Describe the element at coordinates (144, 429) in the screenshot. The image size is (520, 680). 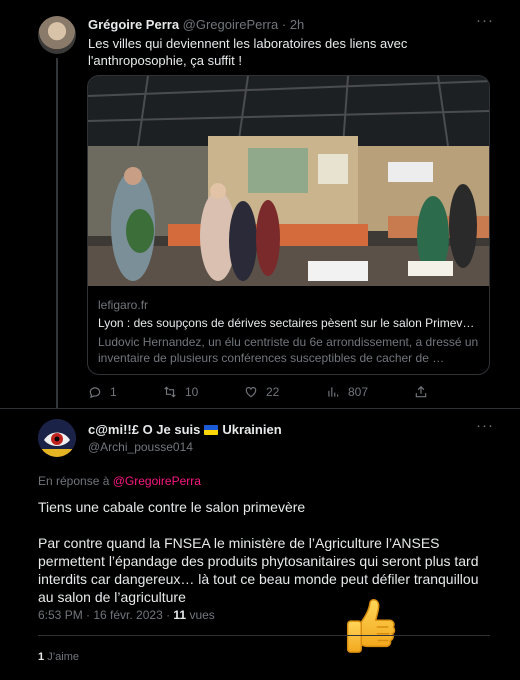
I see `author-name: c@mi!!£ O Je suis` at that location.